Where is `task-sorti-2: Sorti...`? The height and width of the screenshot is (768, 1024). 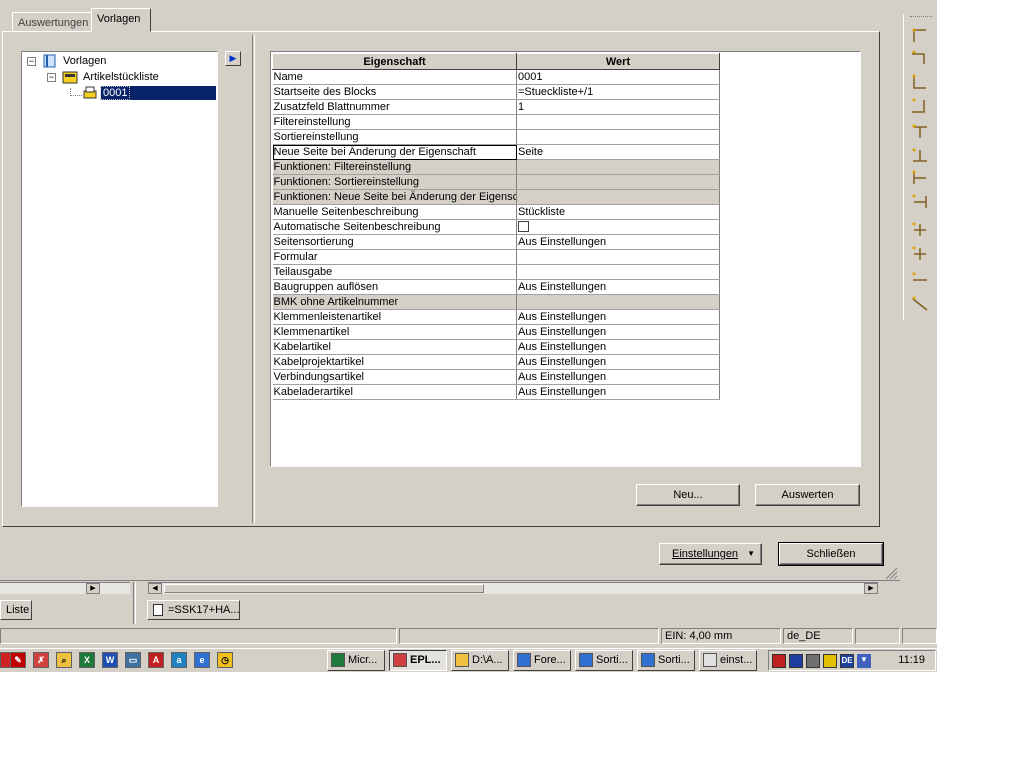
task-sorti-2: Sorti... is located at coordinates (666, 660).